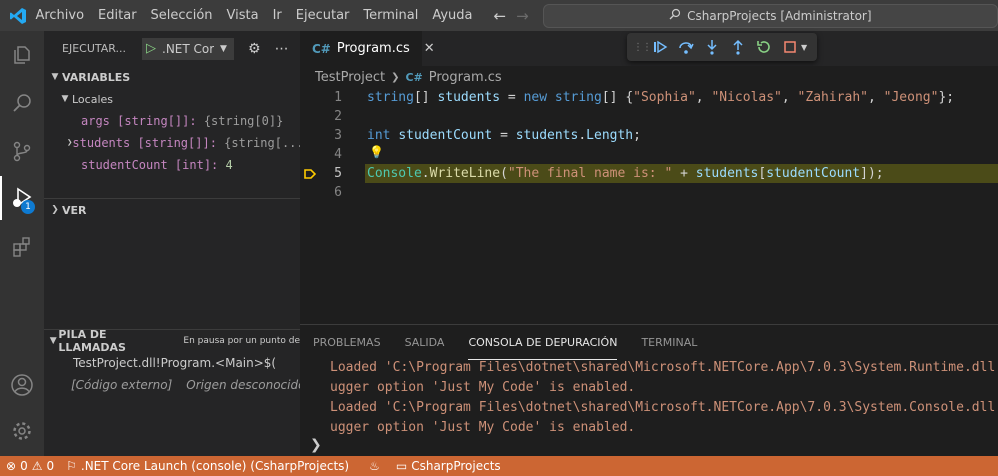 This screenshot has width=998, height=476. Describe the element at coordinates (738, 47) in the screenshot. I see `step-out-icon` at that location.